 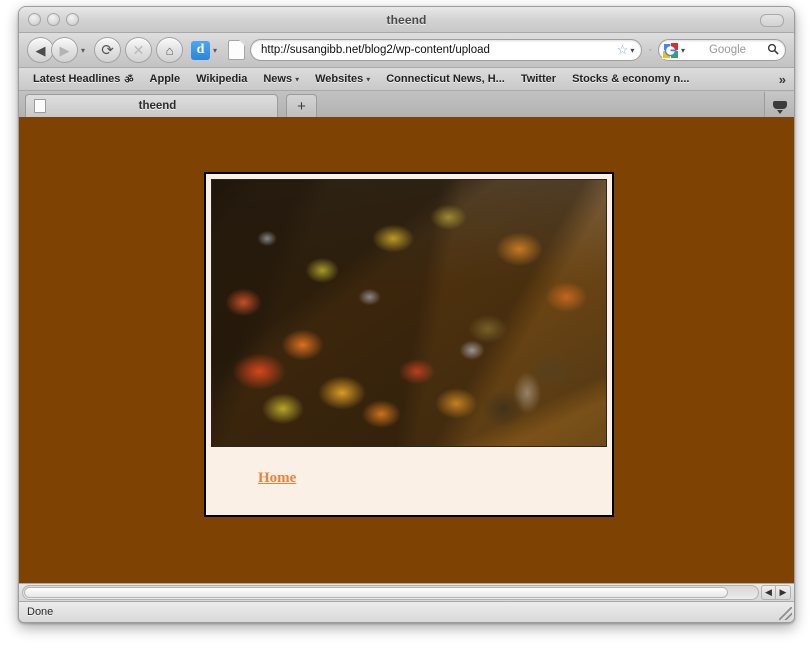 What do you see at coordinates (237, 50) in the screenshot?
I see `page-document-icon` at bounding box center [237, 50].